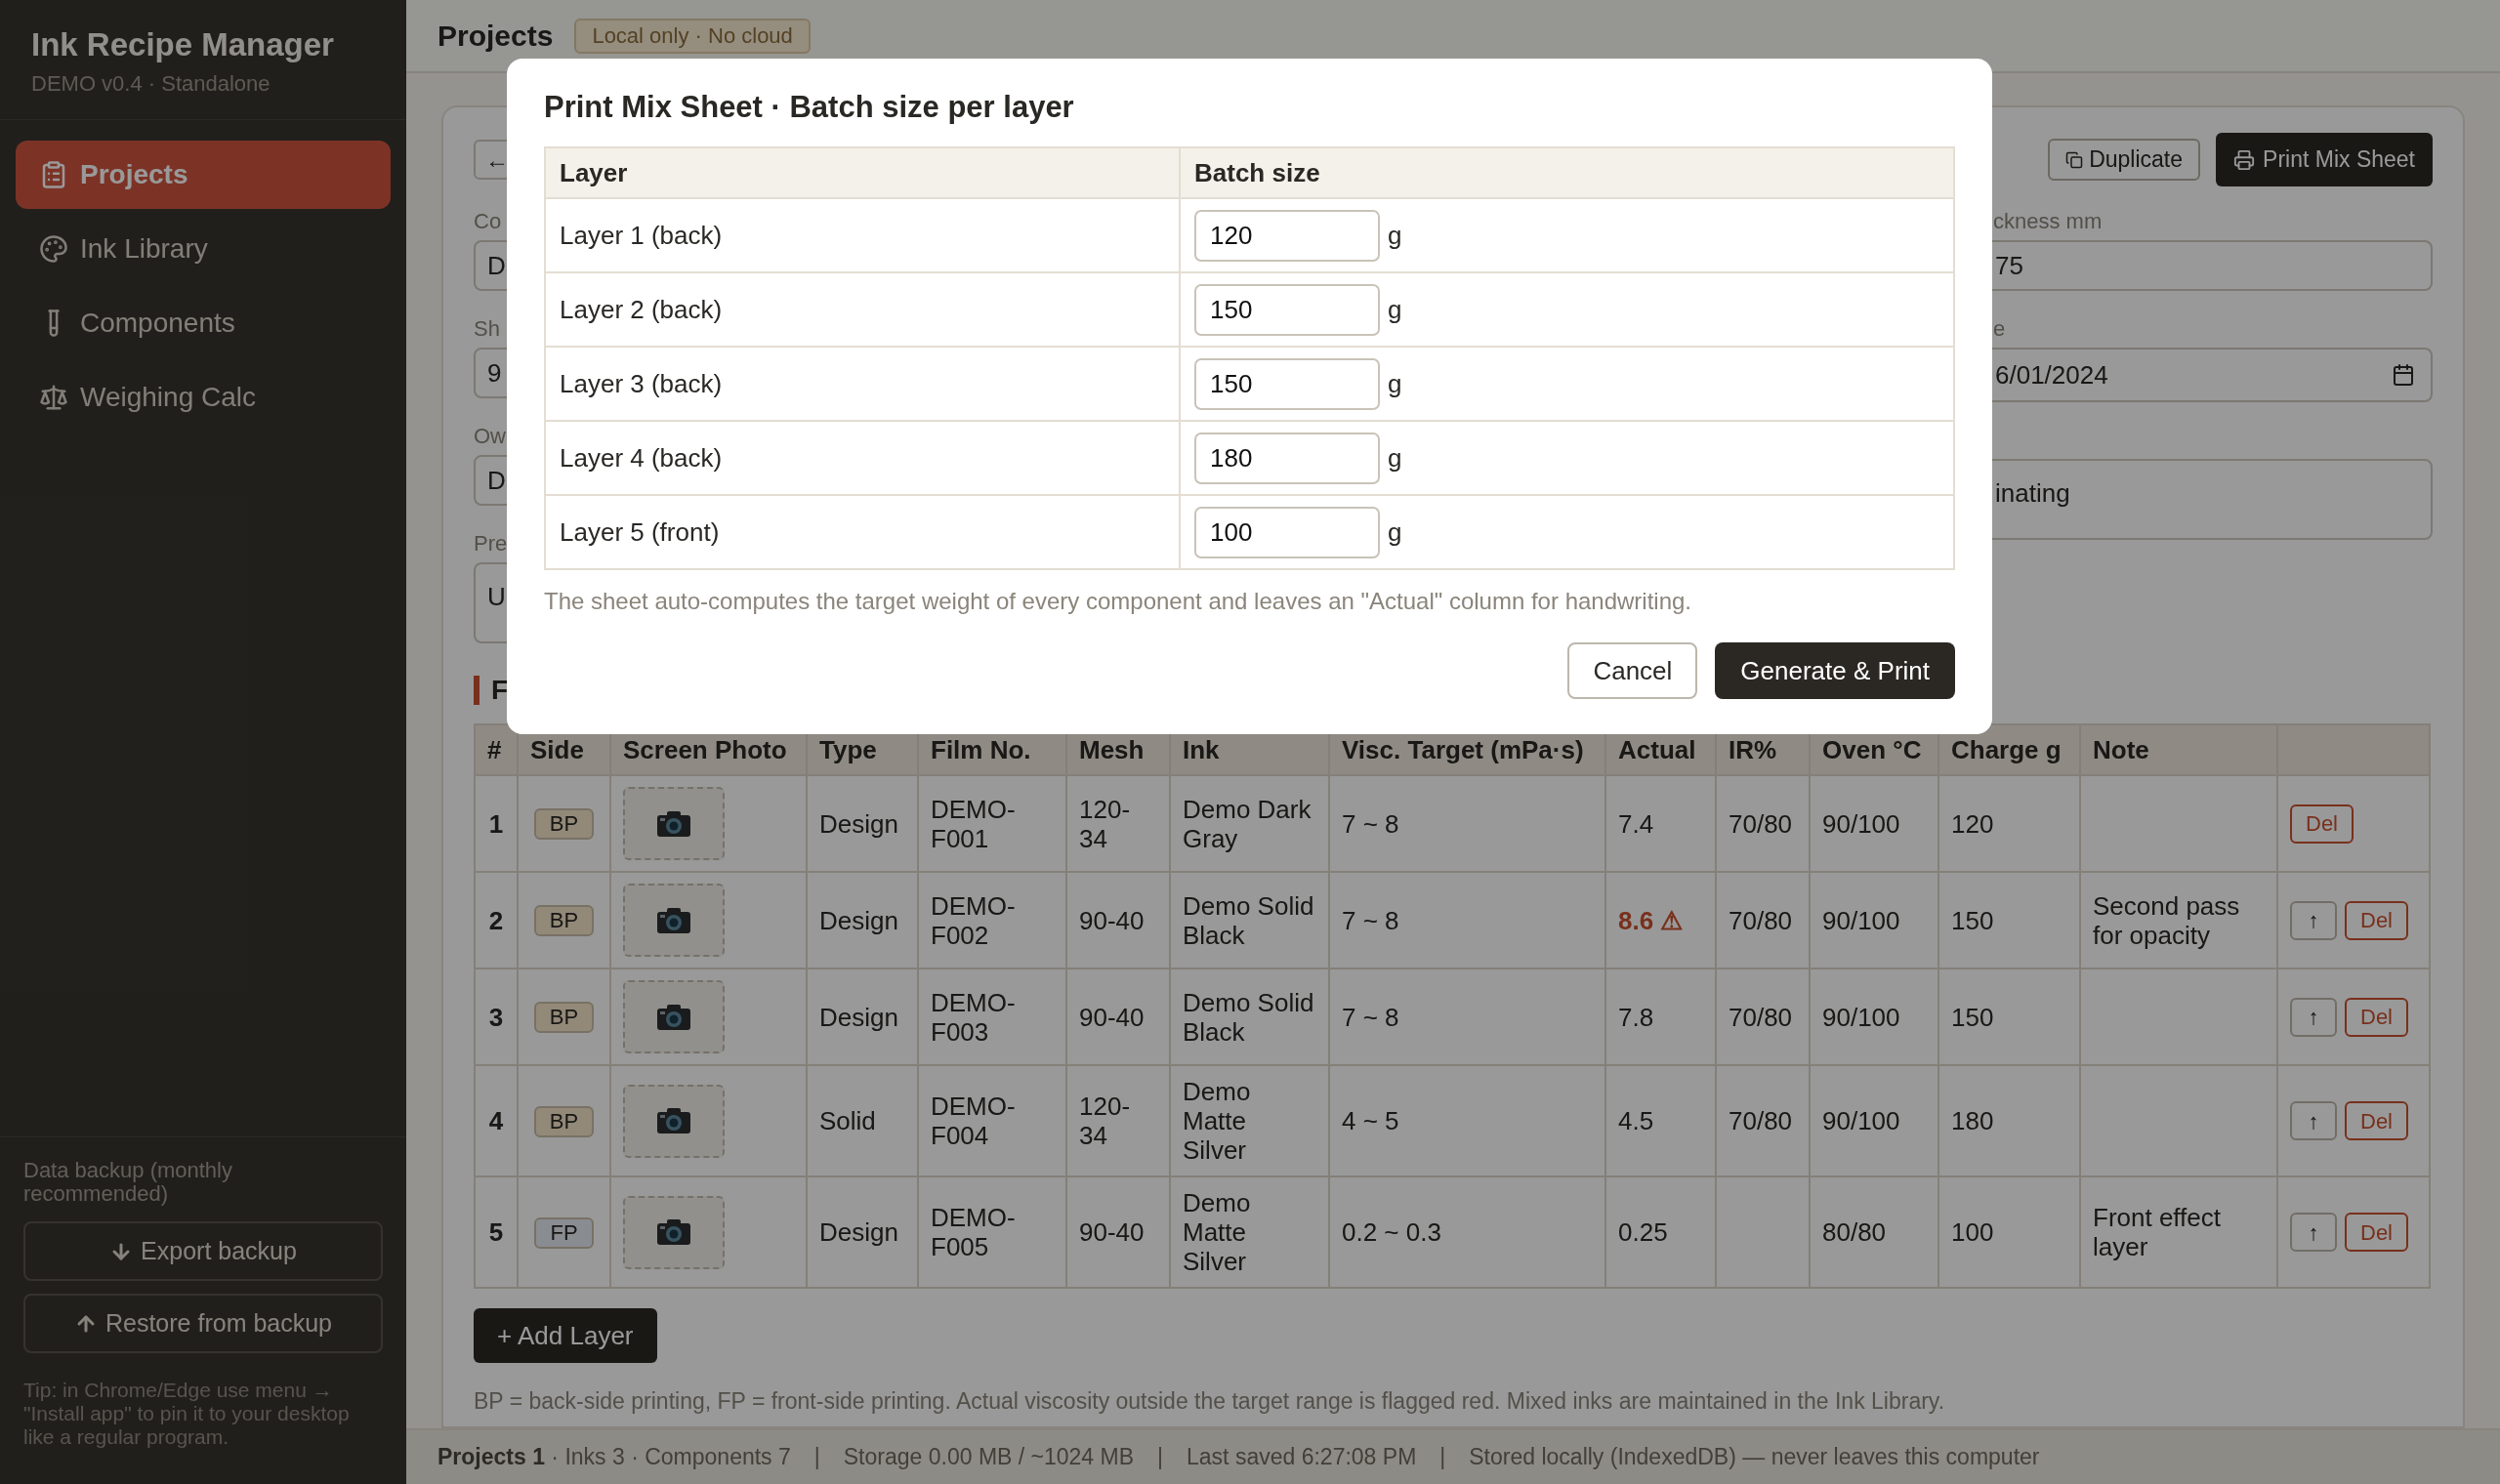 This screenshot has height=1484, width=2500. Describe the element at coordinates (564, 1233) in the screenshot. I see `side-tag: FP` at that location.